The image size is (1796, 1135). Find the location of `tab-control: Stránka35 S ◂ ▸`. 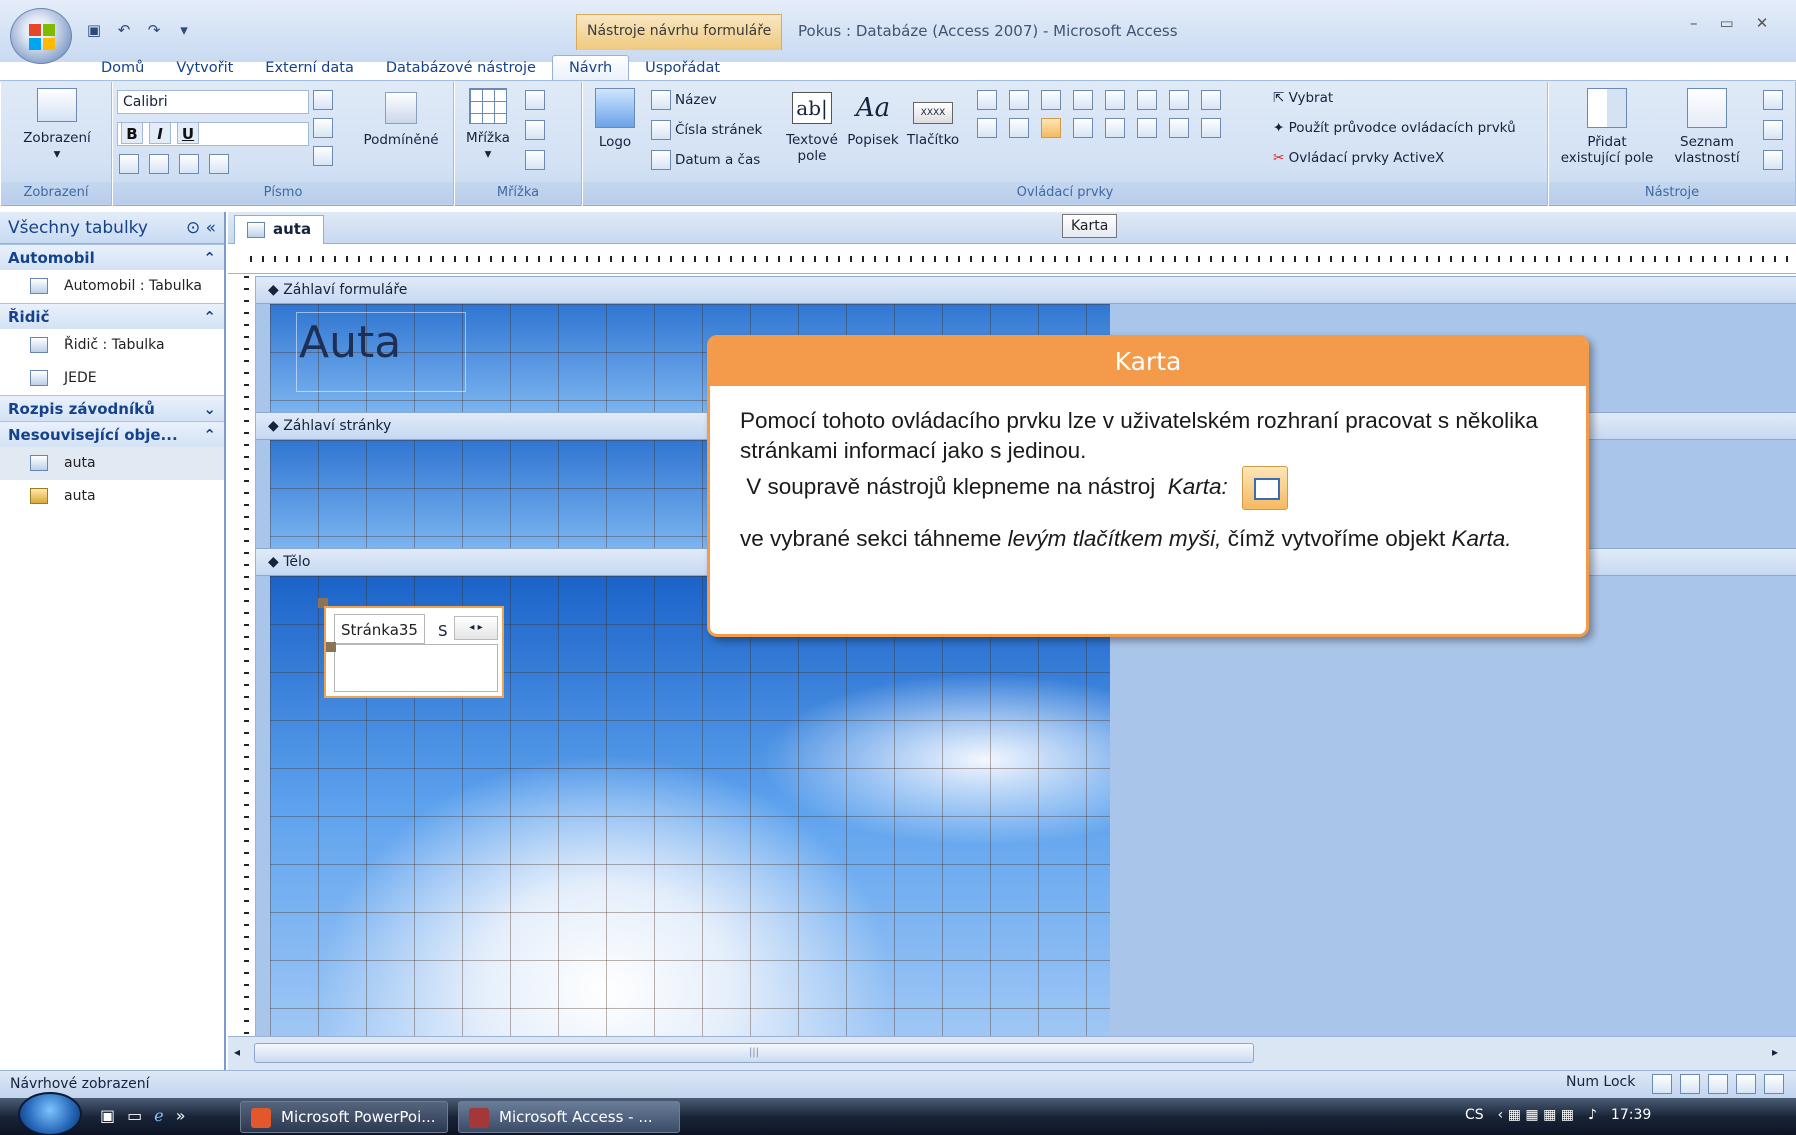

tab-control: Stránka35 S ◂ ▸ is located at coordinates (414, 652).